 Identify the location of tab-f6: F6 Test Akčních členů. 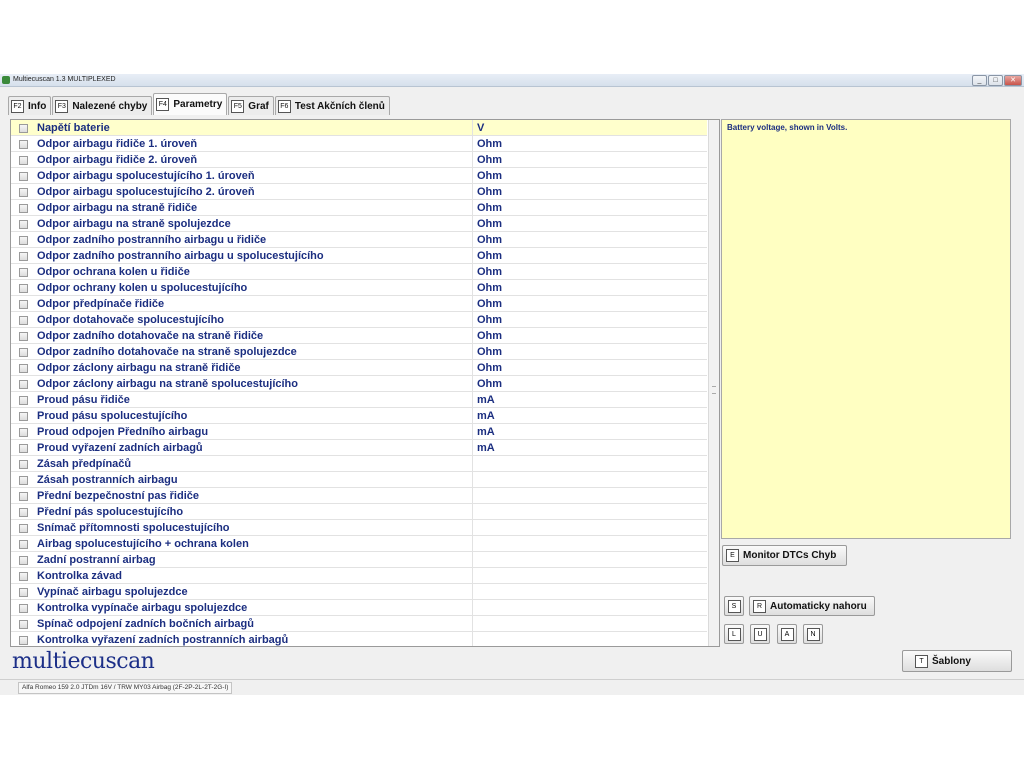
(332, 105).